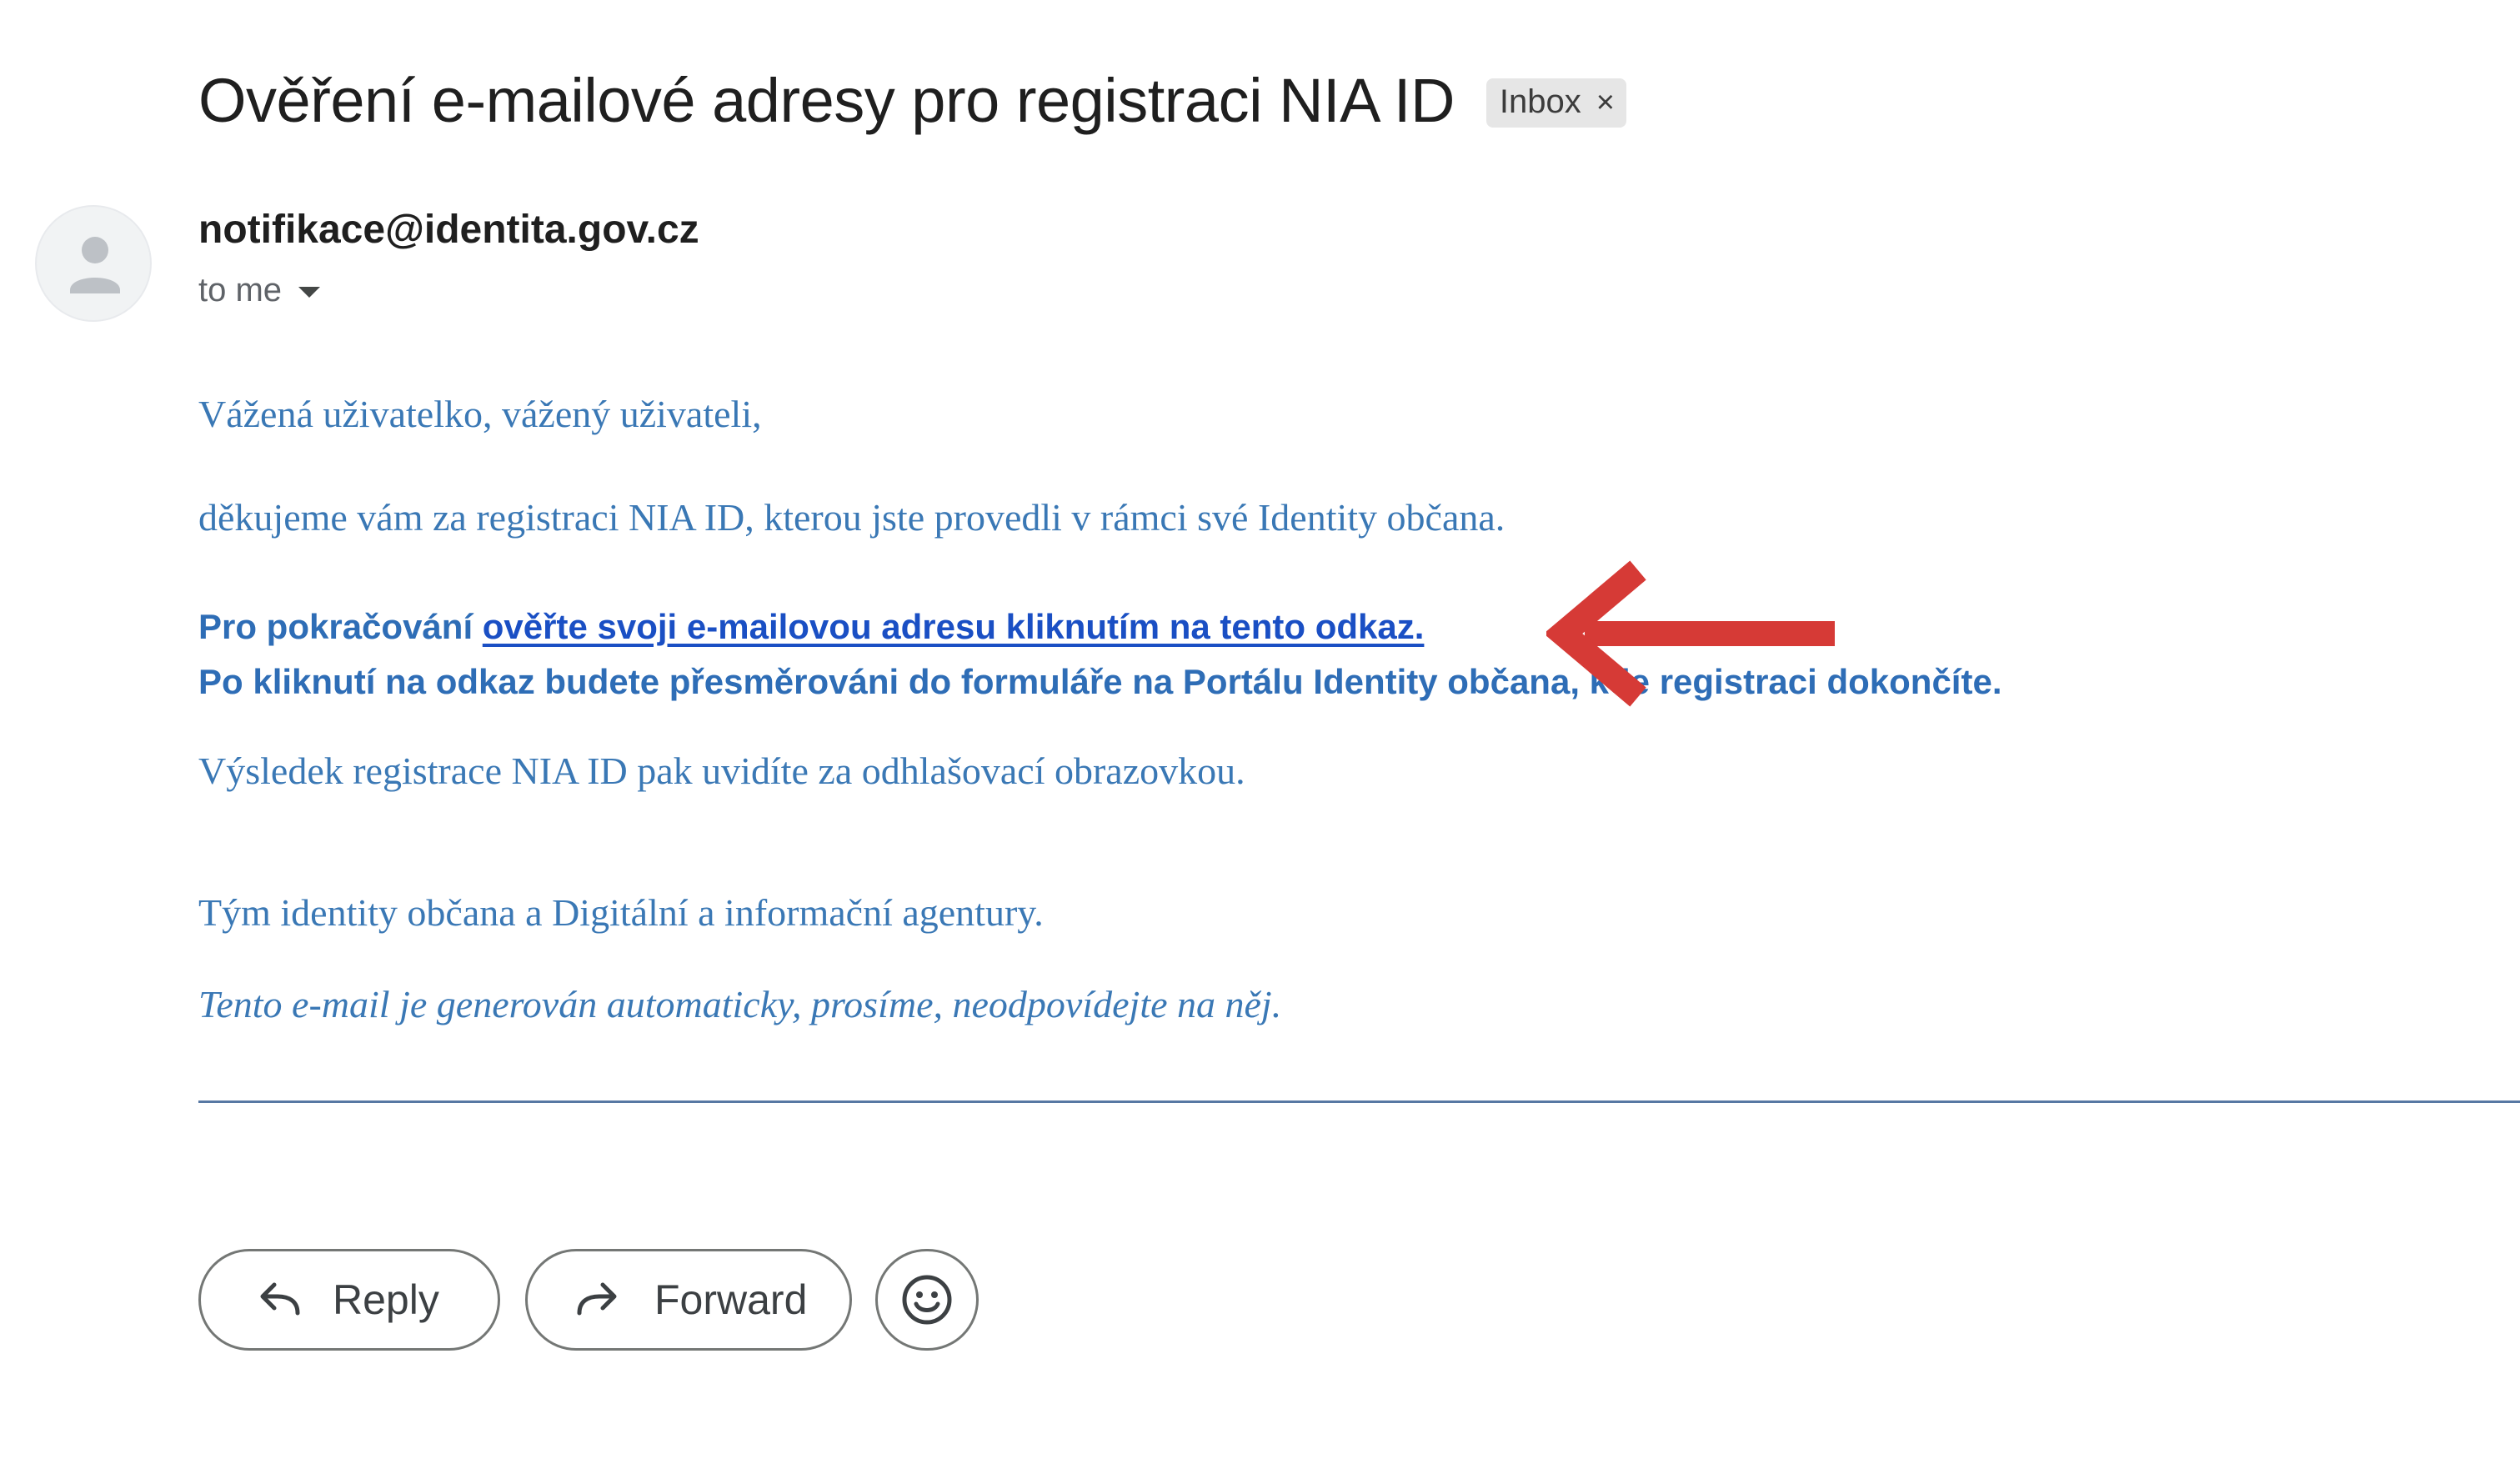 This screenshot has width=2520, height=1469. What do you see at coordinates (340, 626) in the screenshot?
I see `continue-prefix-text: Pro pokračování` at bounding box center [340, 626].